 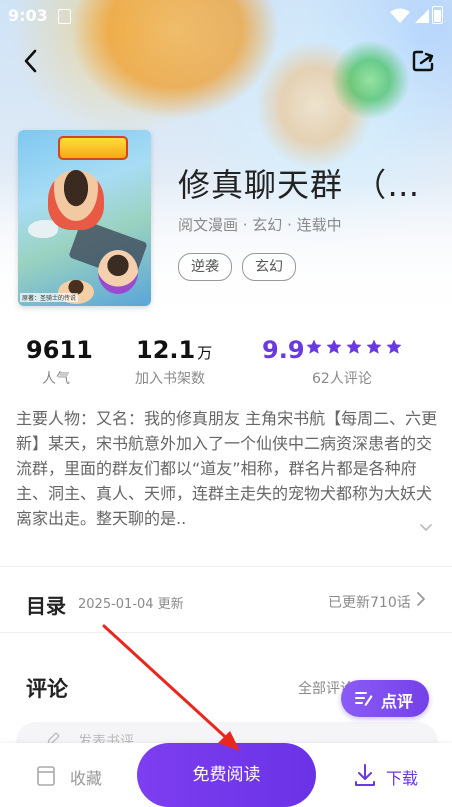 I want to click on share-button, so click(x=423, y=61).